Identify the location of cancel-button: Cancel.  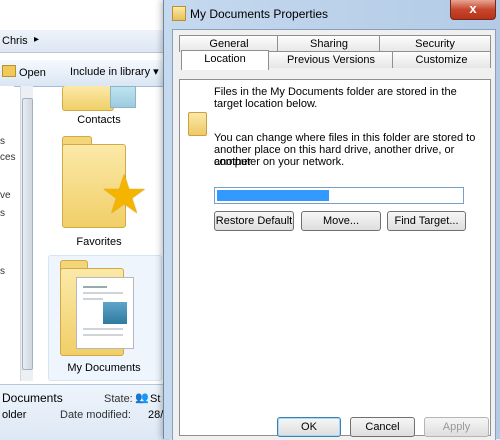
(382, 427).